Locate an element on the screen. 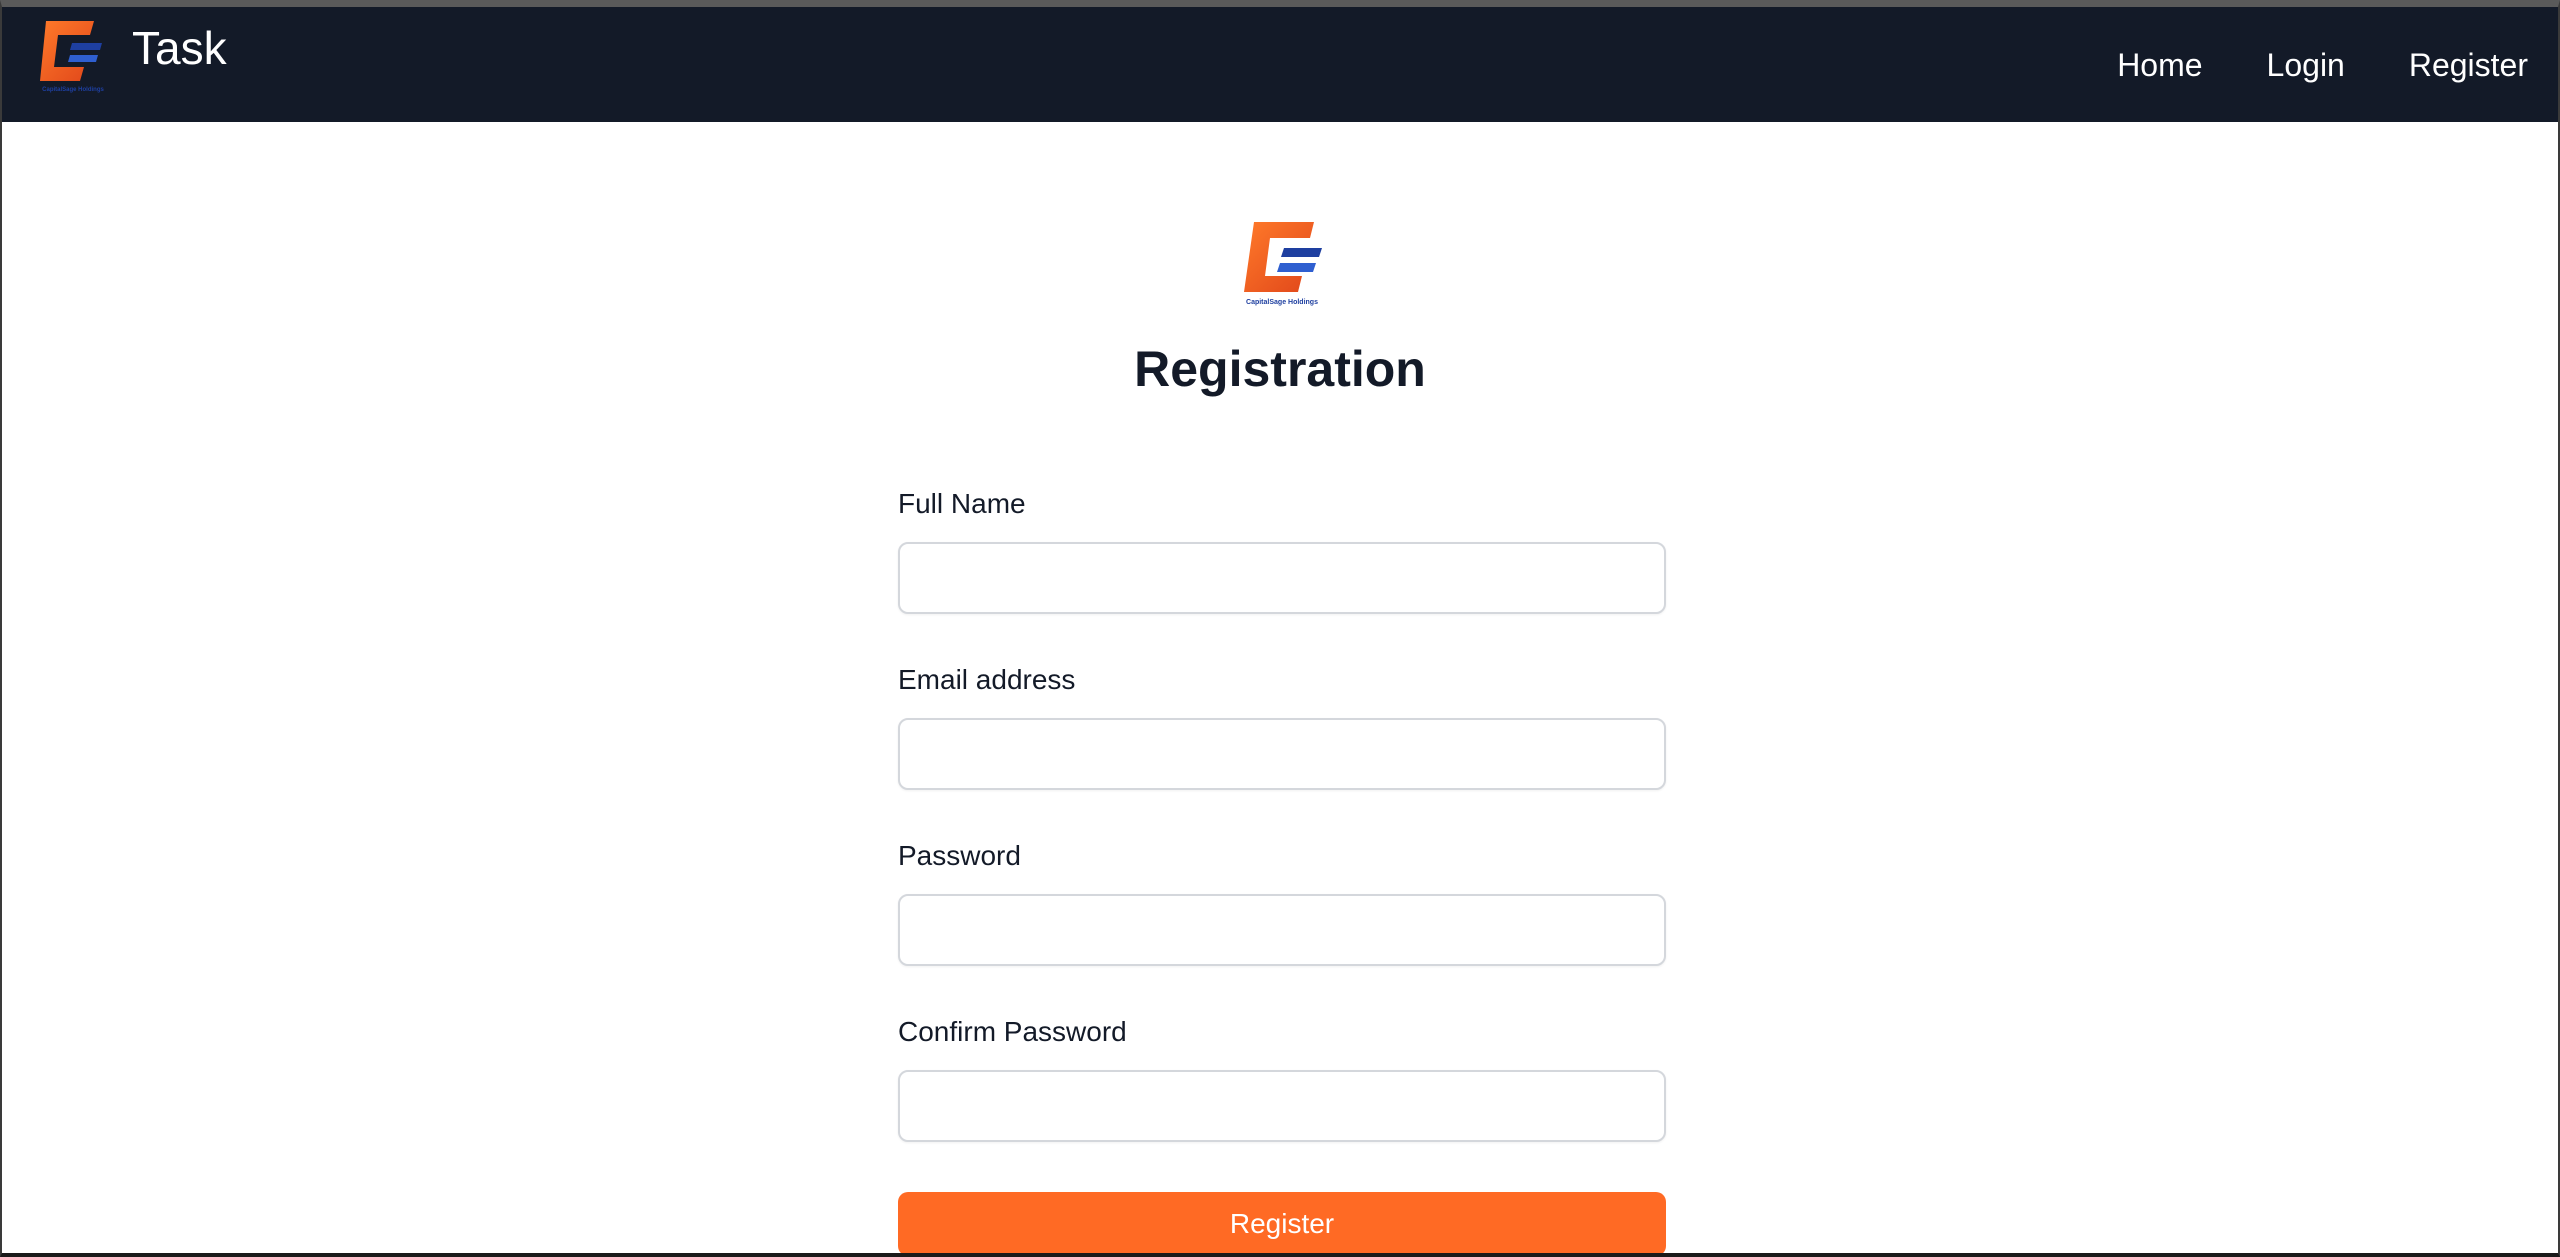  brand-title: Task is located at coordinates (179, 48).